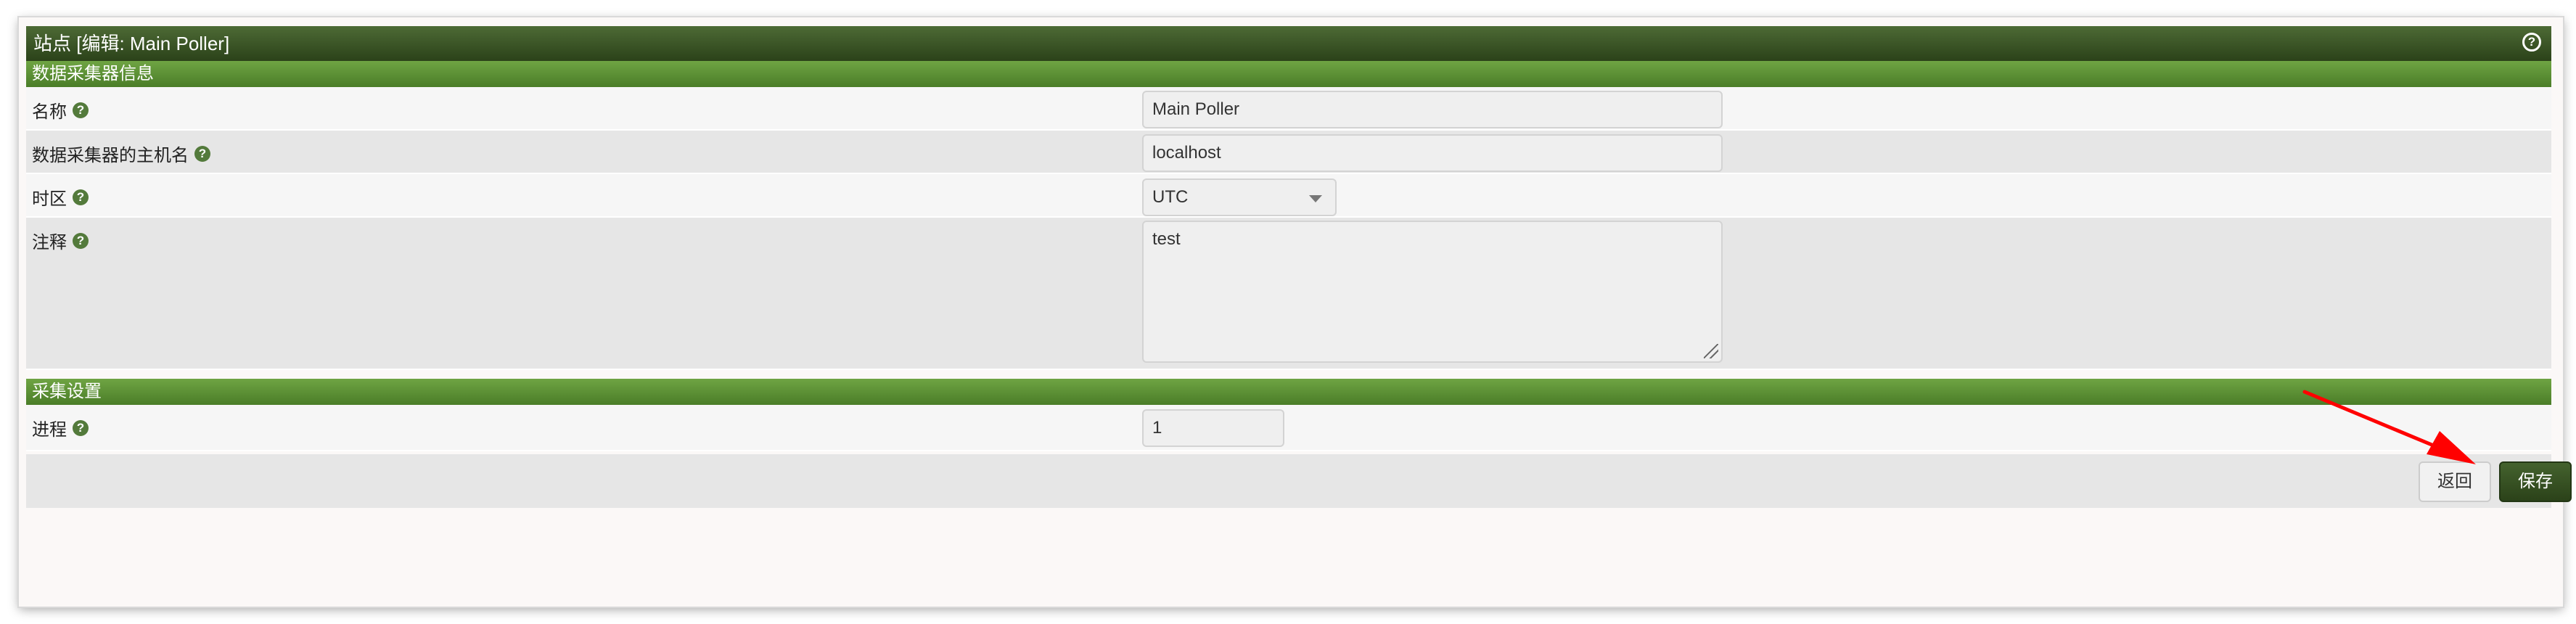  What do you see at coordinates (1432, 292) in the screenshot?
I see `notes-textarea: test` at bounding box center [1432, 292].